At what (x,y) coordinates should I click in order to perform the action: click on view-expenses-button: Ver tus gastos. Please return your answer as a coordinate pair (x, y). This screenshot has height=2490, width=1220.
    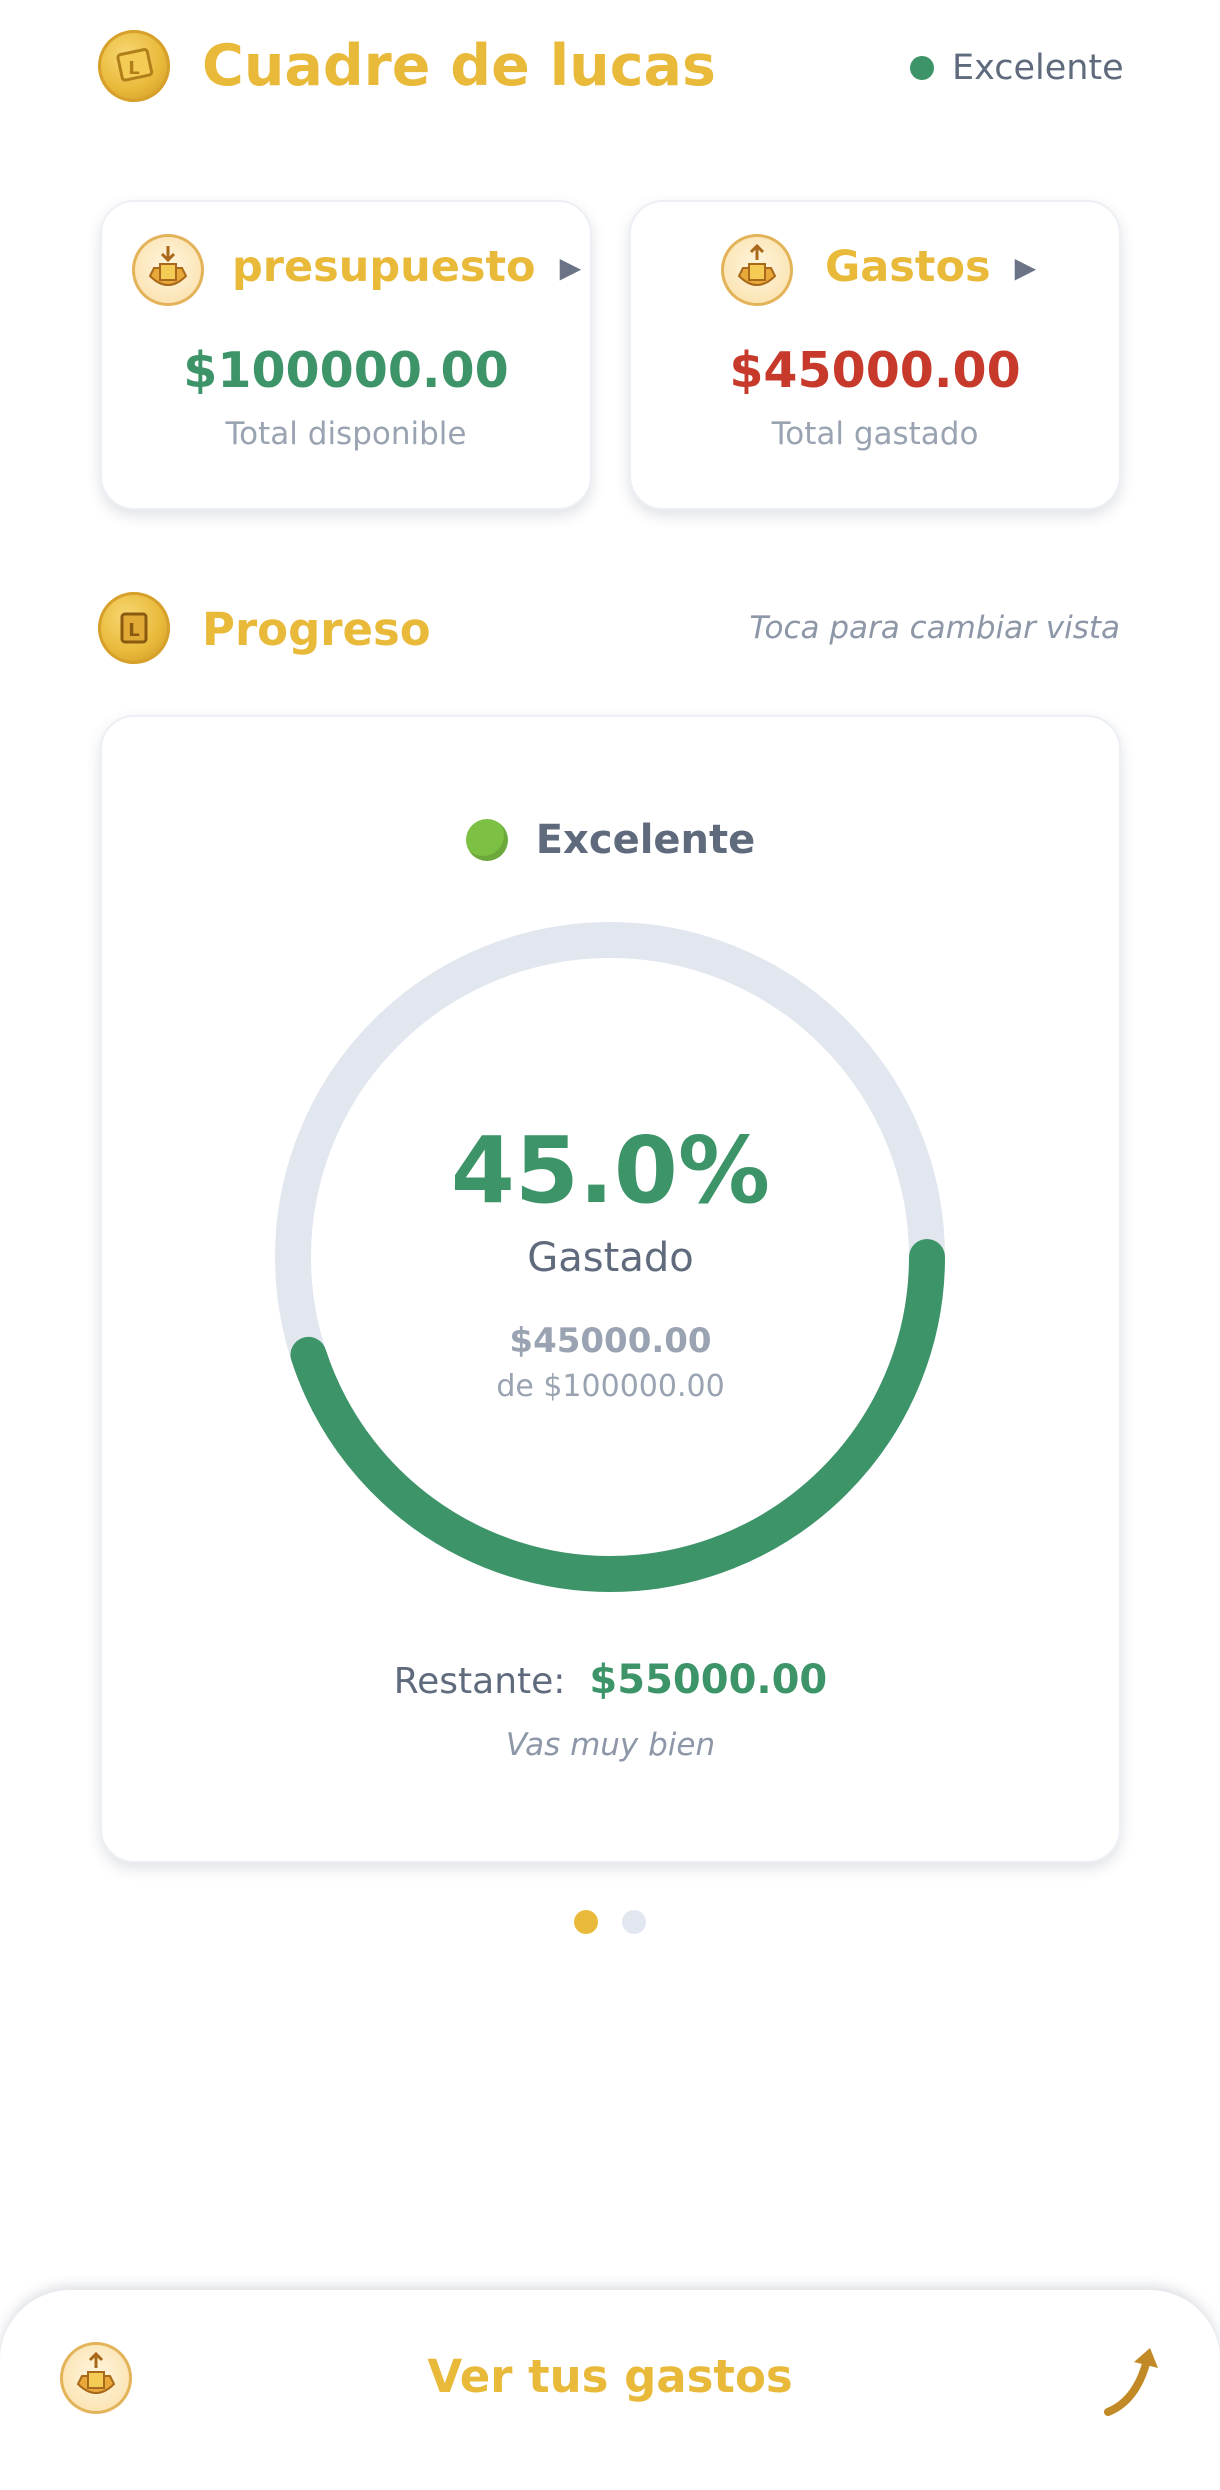
    Looking at the image, I should click on (610, 2376).